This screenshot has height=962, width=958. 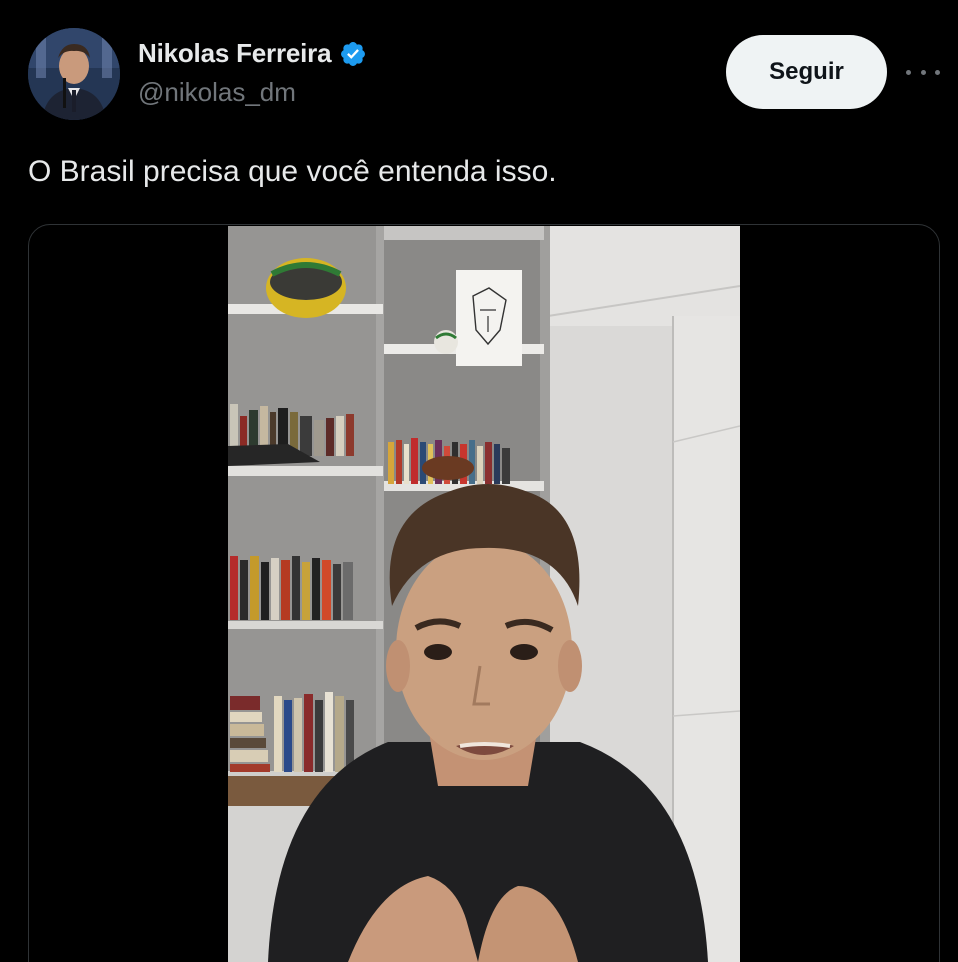 I want to click on author-name: Nikolas Ferreira, so click(x=235, y=53).